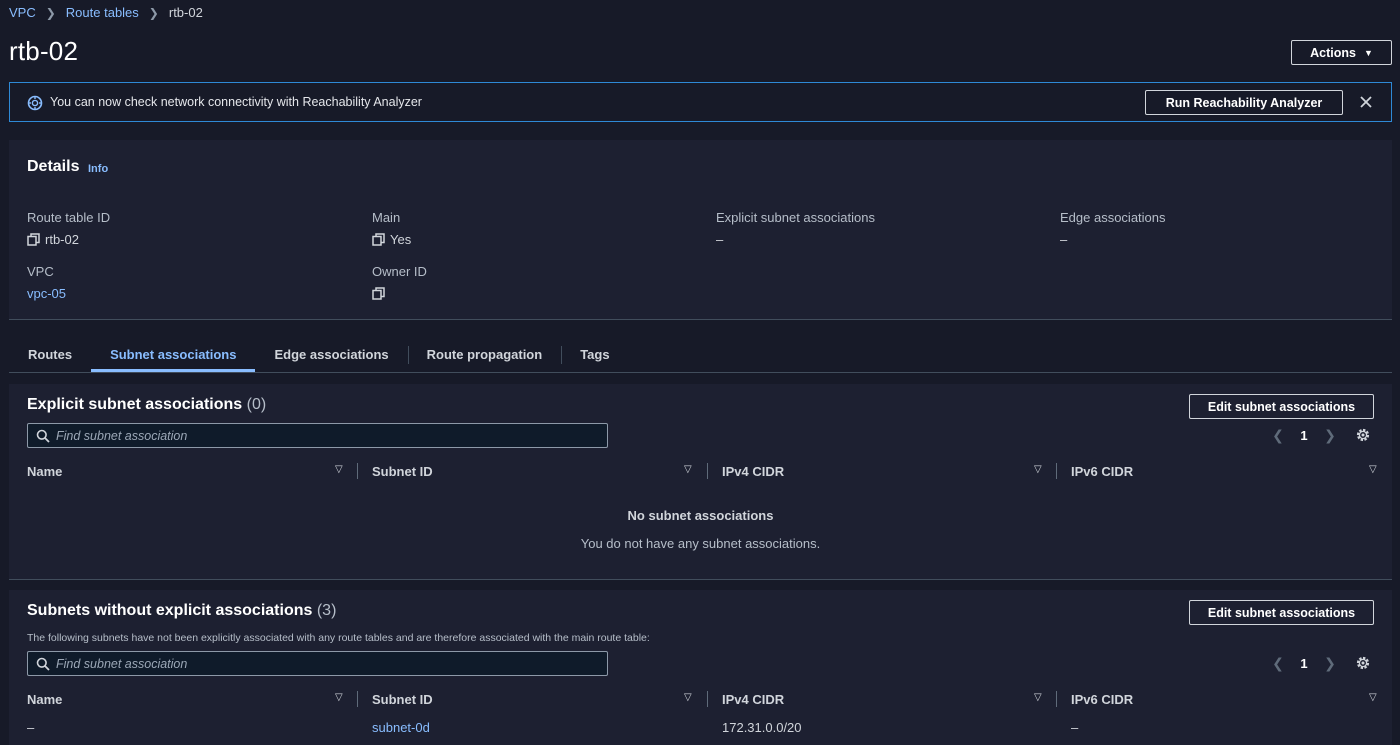 Image resolution: width=1400 pixels, height=745 pixels. What do you see at coordinates (1333, 52) in the screenshot?
I see `actions-button-label: Actions` at bounding box center [1333, 52].